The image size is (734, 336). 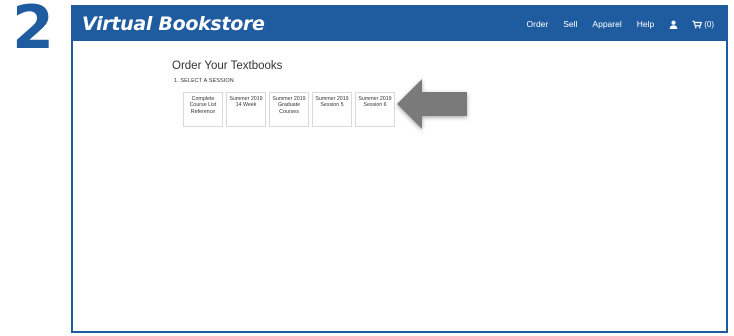 I want to click on session-label-line: Reference, so click(x=203, y=111).